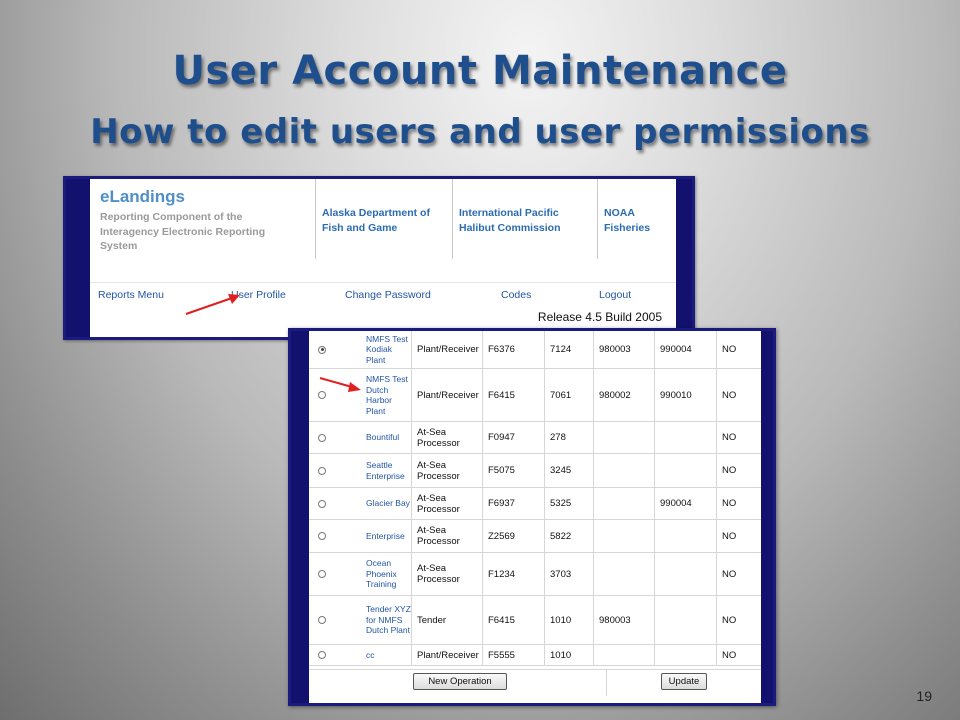 This screenshot has width=960, height=720. What do you see at coordinates (386, 437) in the screenshot?
I see `operation-name-link: Bountiful` at bounding box center [386, 437].